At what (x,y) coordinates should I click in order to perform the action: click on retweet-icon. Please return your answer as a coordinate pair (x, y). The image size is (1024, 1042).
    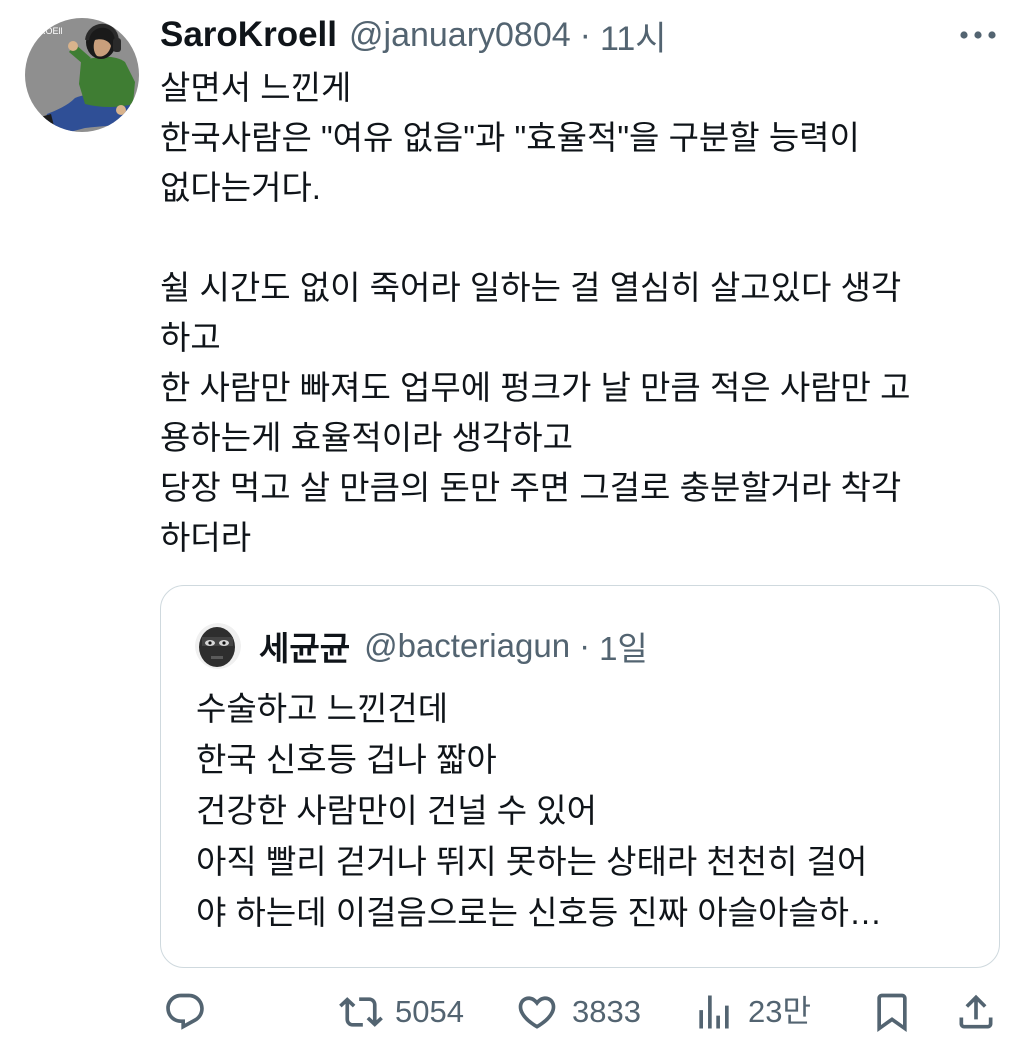
    Looking at the image, I should click on (361, 1012).